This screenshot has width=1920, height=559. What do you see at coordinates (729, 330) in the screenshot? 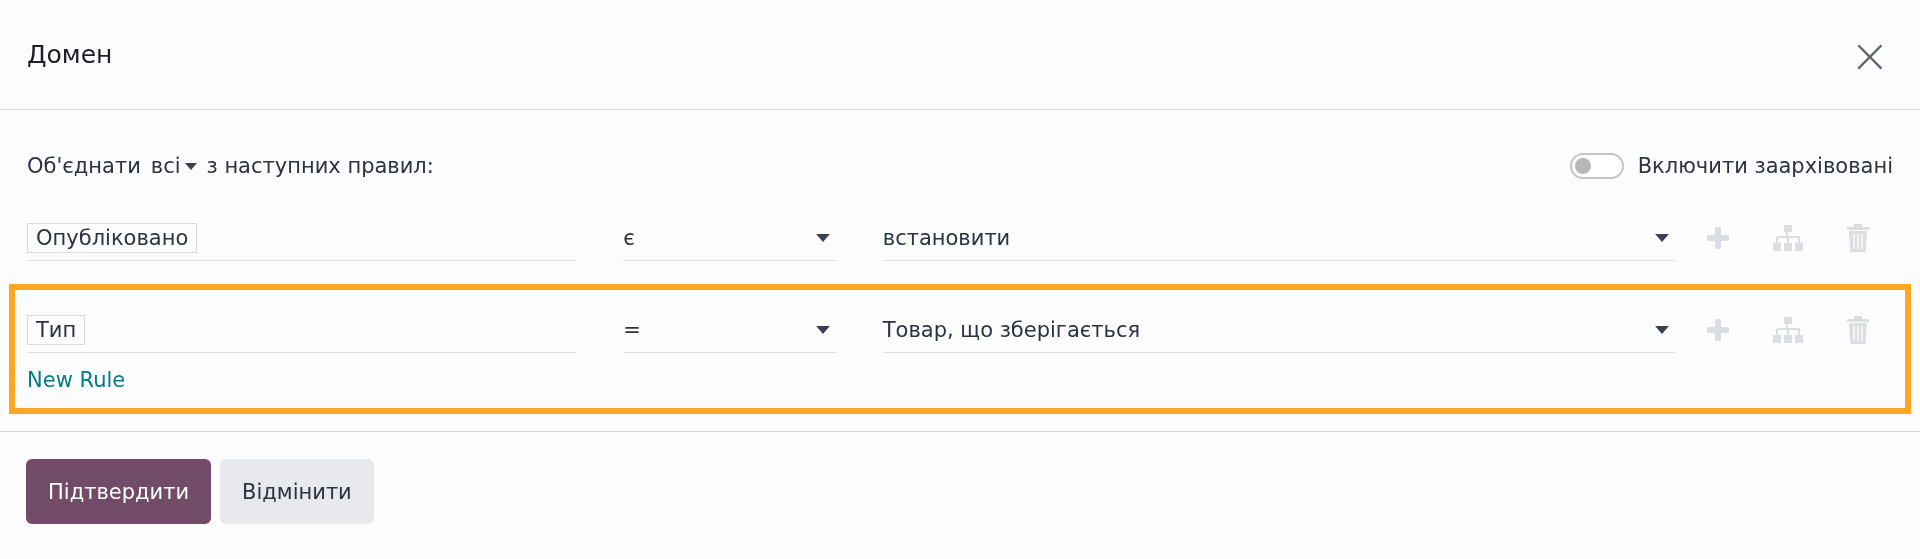
I see `operator-select: =` at bounding box center [729, 330].